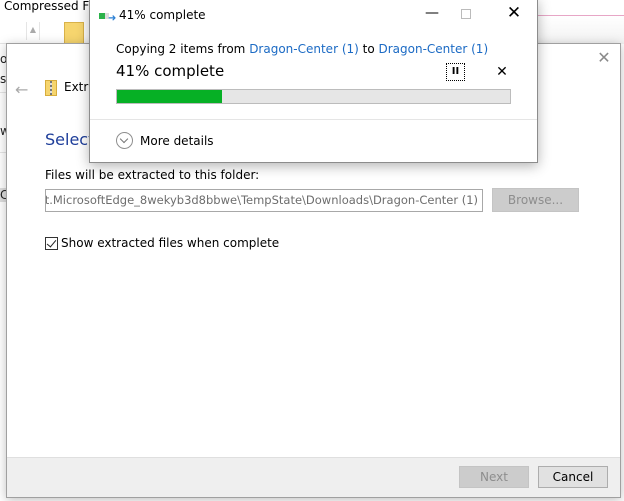  I want to click on next-button: Next, so click(494, 477).